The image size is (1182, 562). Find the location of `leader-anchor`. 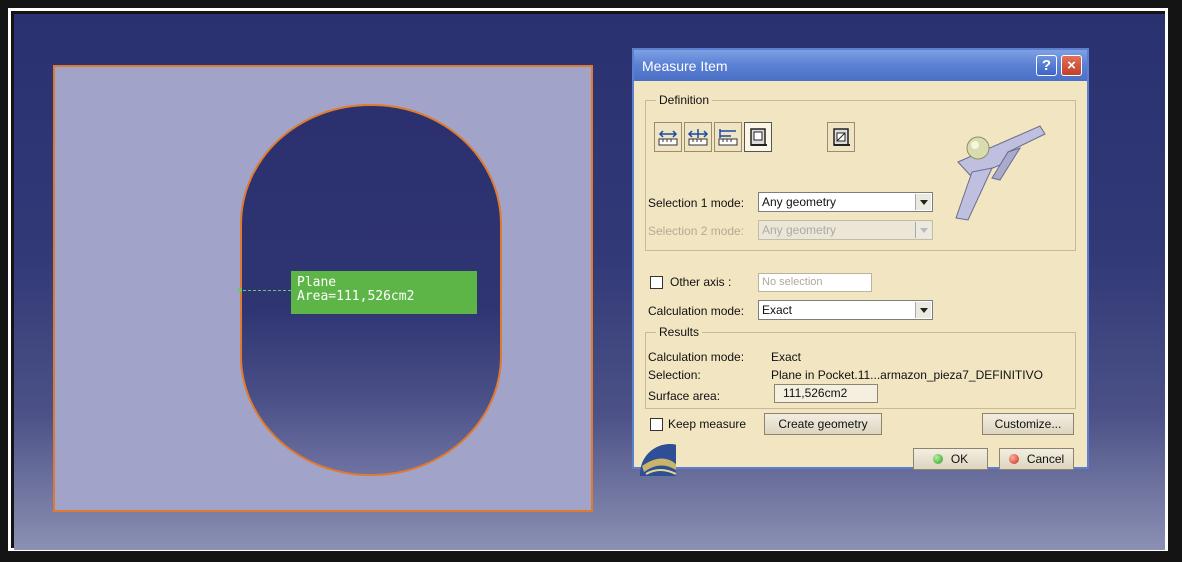

leader-anchor is located at coordinates (240, 290).